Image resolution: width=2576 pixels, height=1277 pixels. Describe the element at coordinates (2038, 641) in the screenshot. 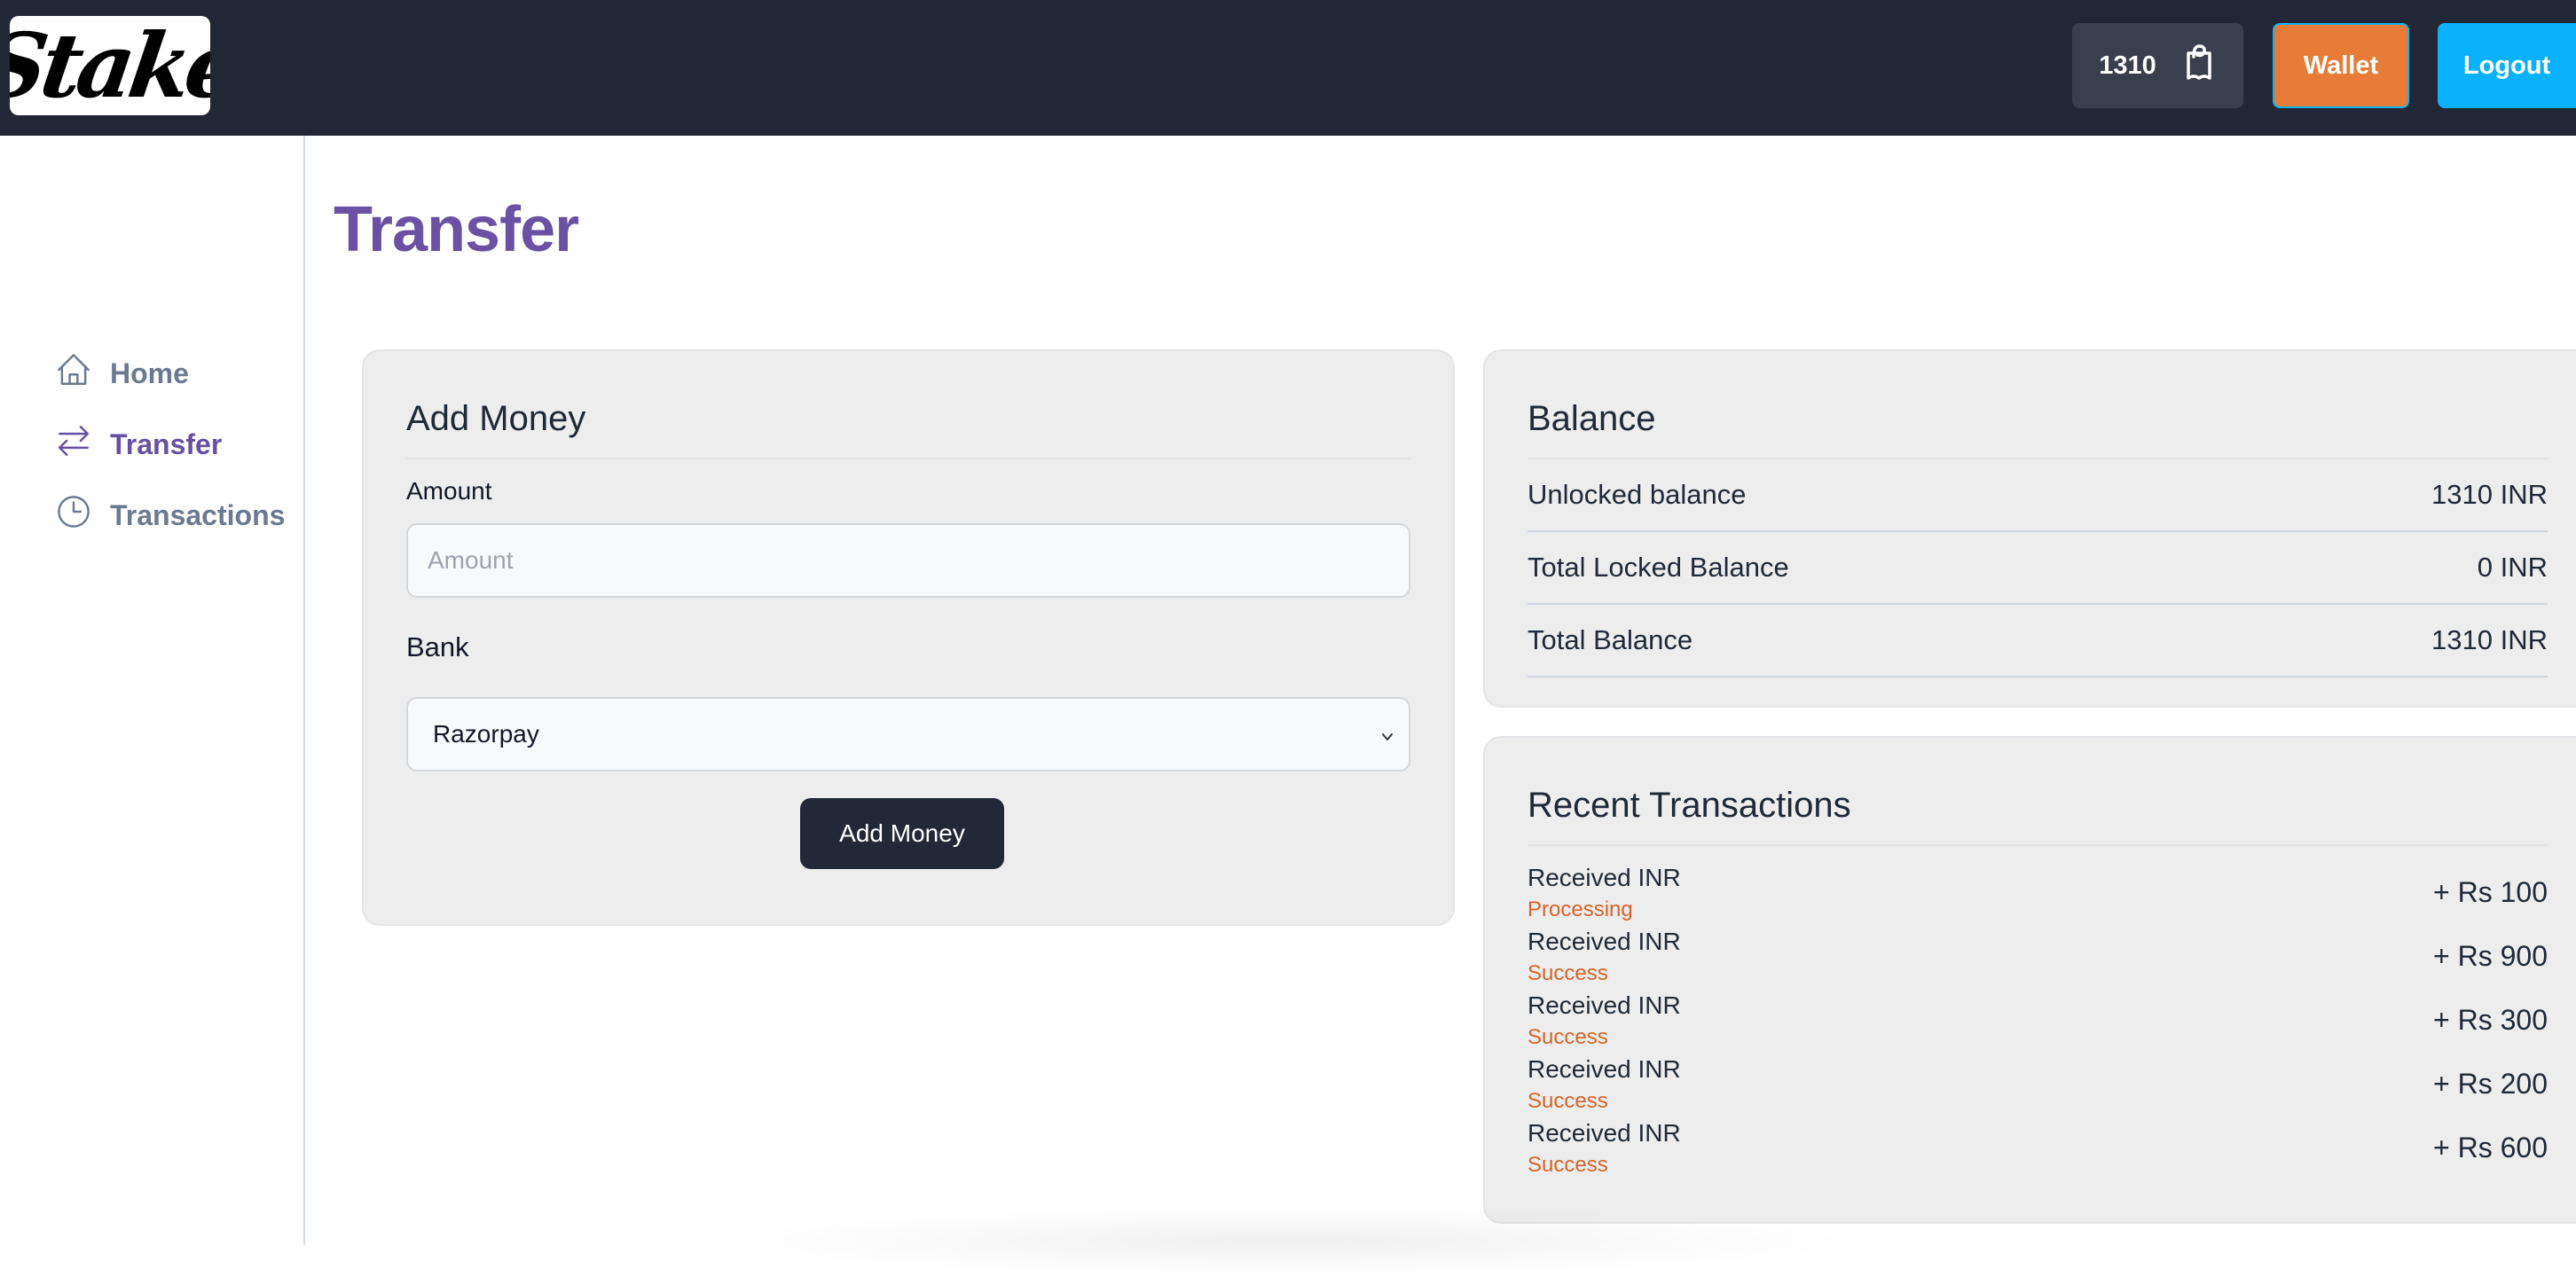

I see `balance-row-total: Total Balance 1310 INR` at that location.